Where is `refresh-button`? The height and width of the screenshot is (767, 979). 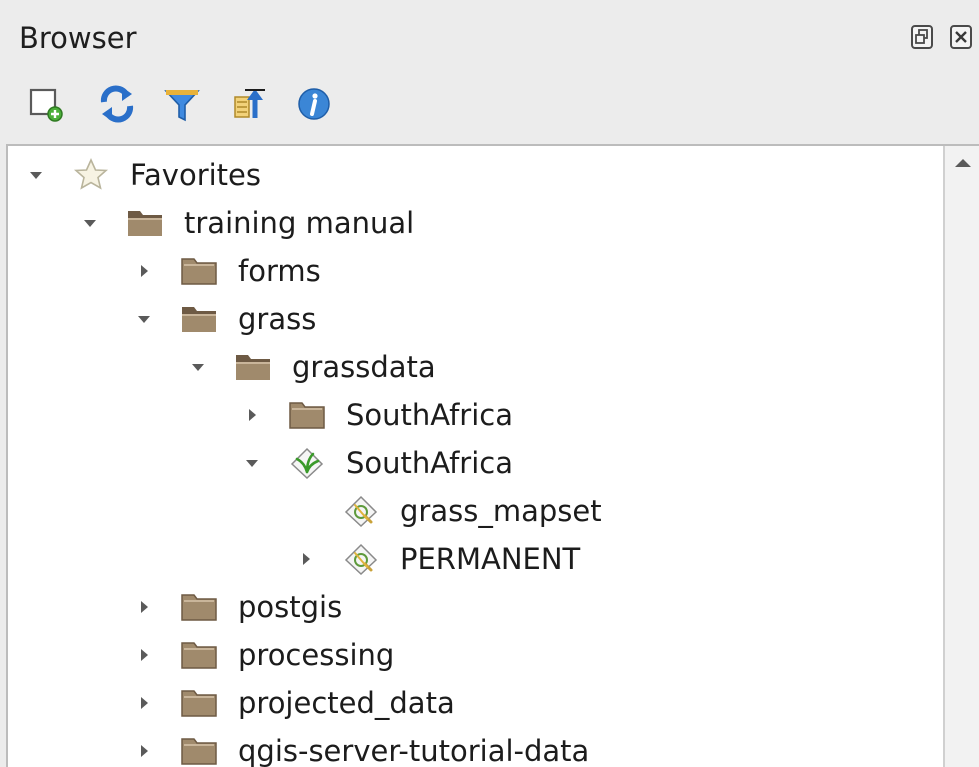 refresh-button is located at coordinates (117, 104).